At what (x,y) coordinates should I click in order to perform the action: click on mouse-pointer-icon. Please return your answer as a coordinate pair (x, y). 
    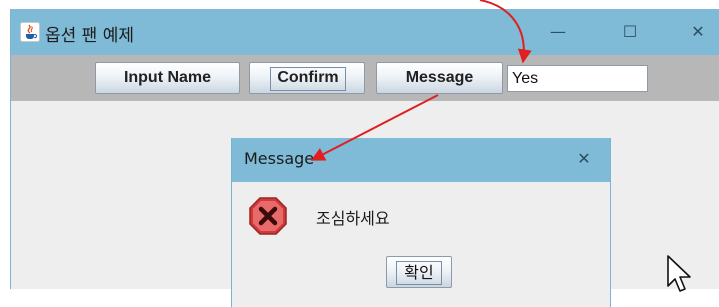
    Looking at the image, I should click on (679, 273).